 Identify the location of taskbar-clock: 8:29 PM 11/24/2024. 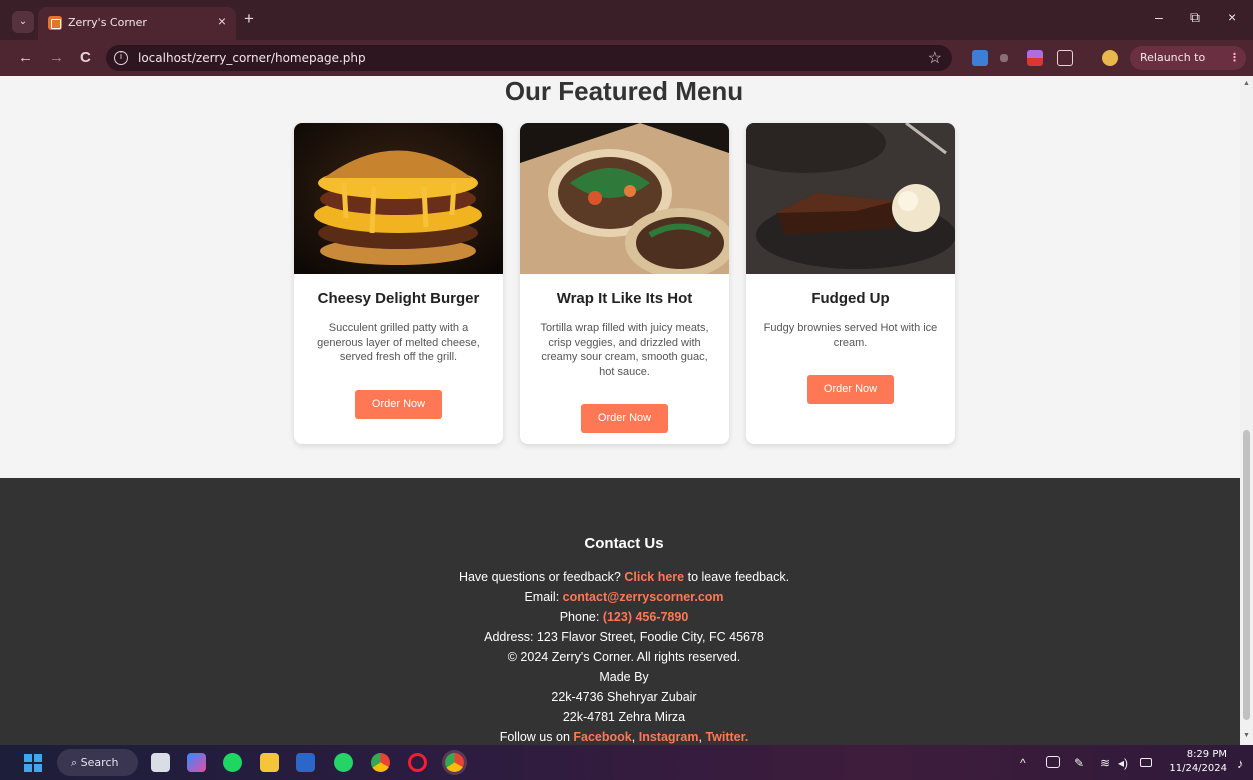
(1197, 762).